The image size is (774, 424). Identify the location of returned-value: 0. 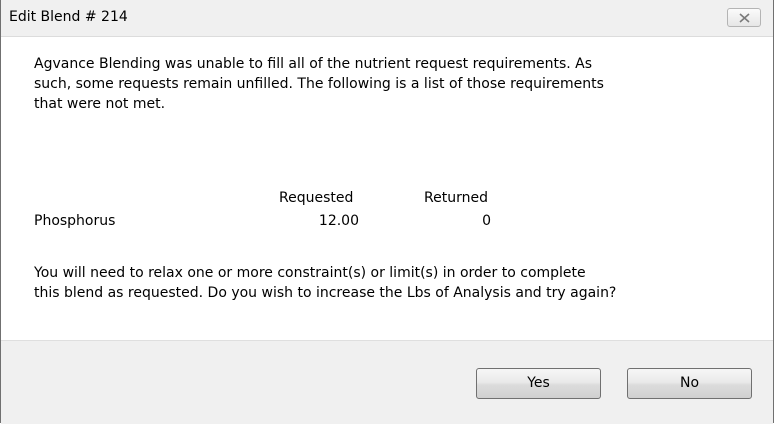
(486, 221).